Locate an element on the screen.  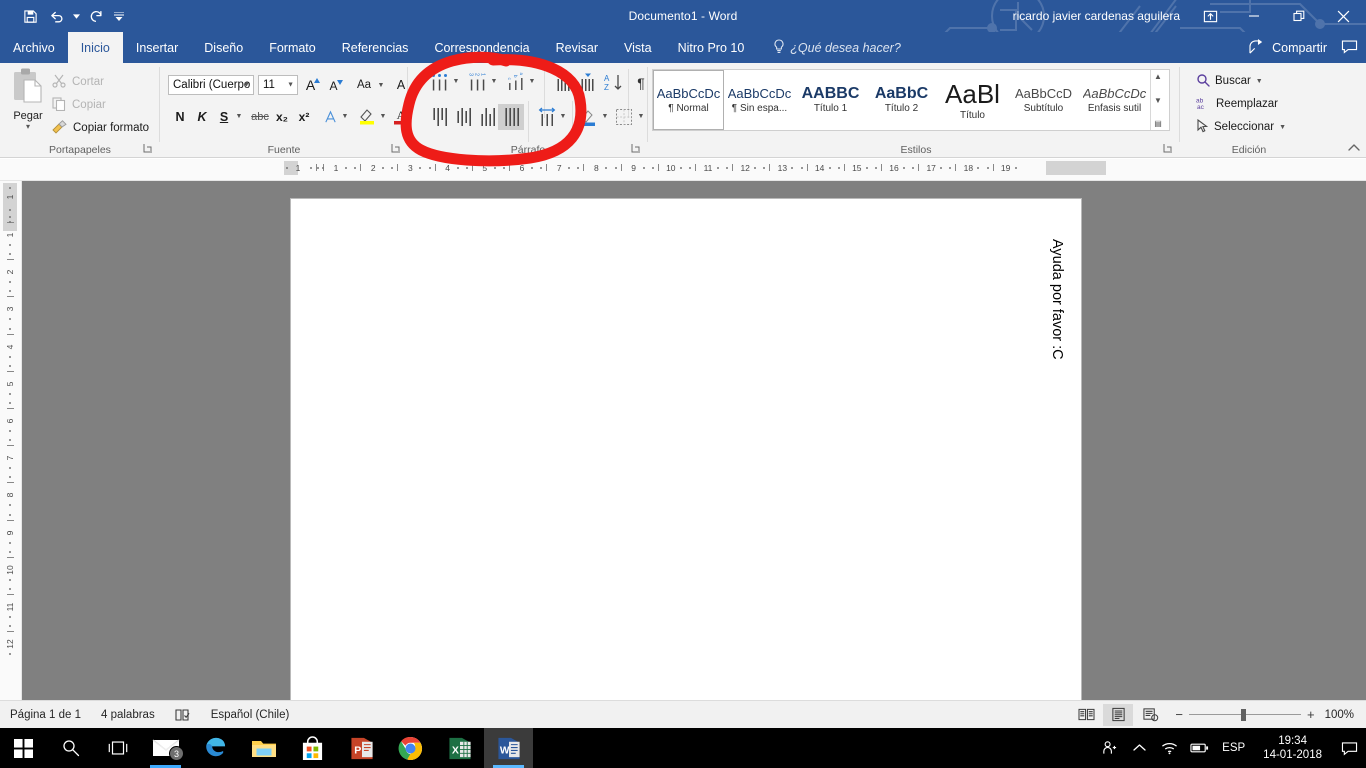
word-app: W is located at coordinates (508, 748).